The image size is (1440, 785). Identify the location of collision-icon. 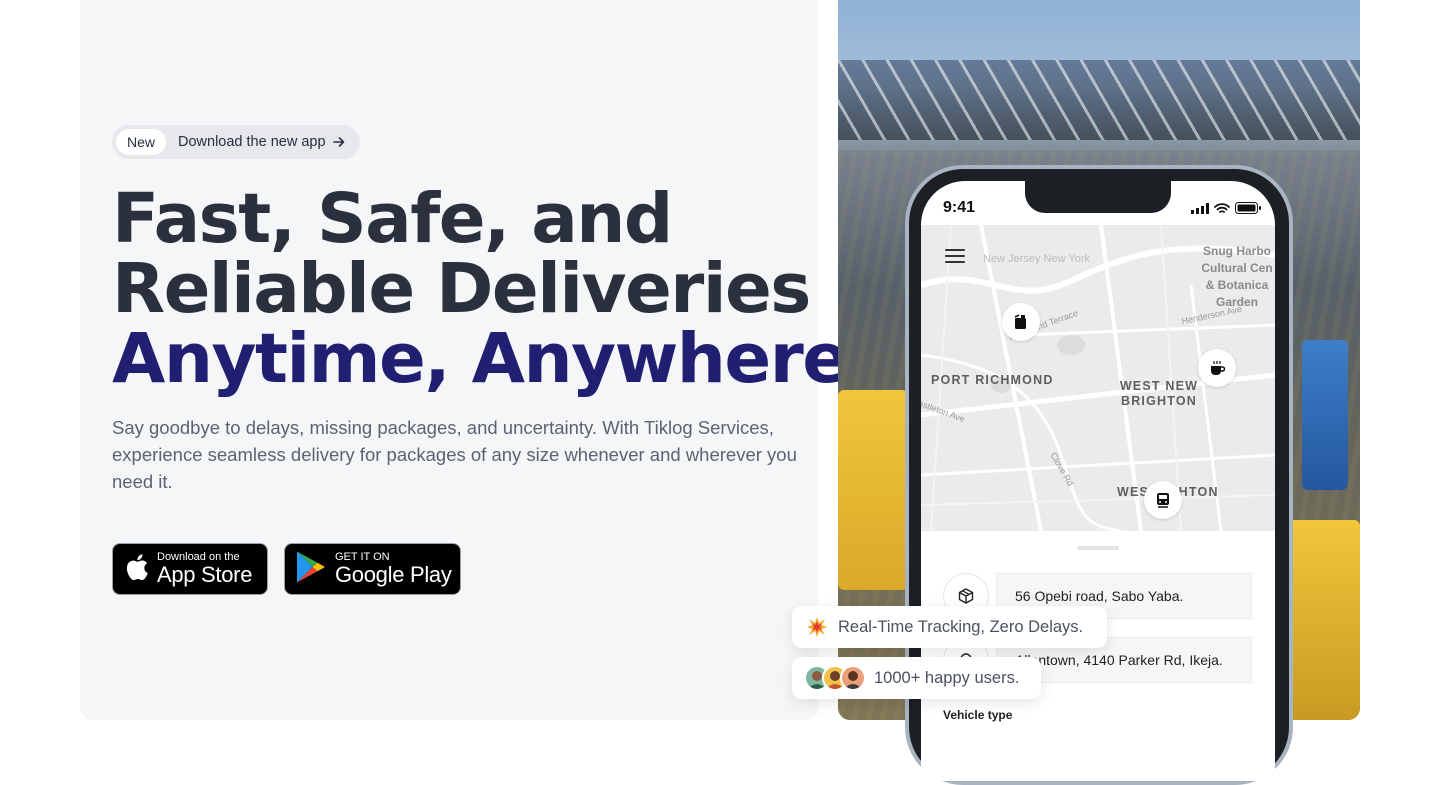
(817, 627).